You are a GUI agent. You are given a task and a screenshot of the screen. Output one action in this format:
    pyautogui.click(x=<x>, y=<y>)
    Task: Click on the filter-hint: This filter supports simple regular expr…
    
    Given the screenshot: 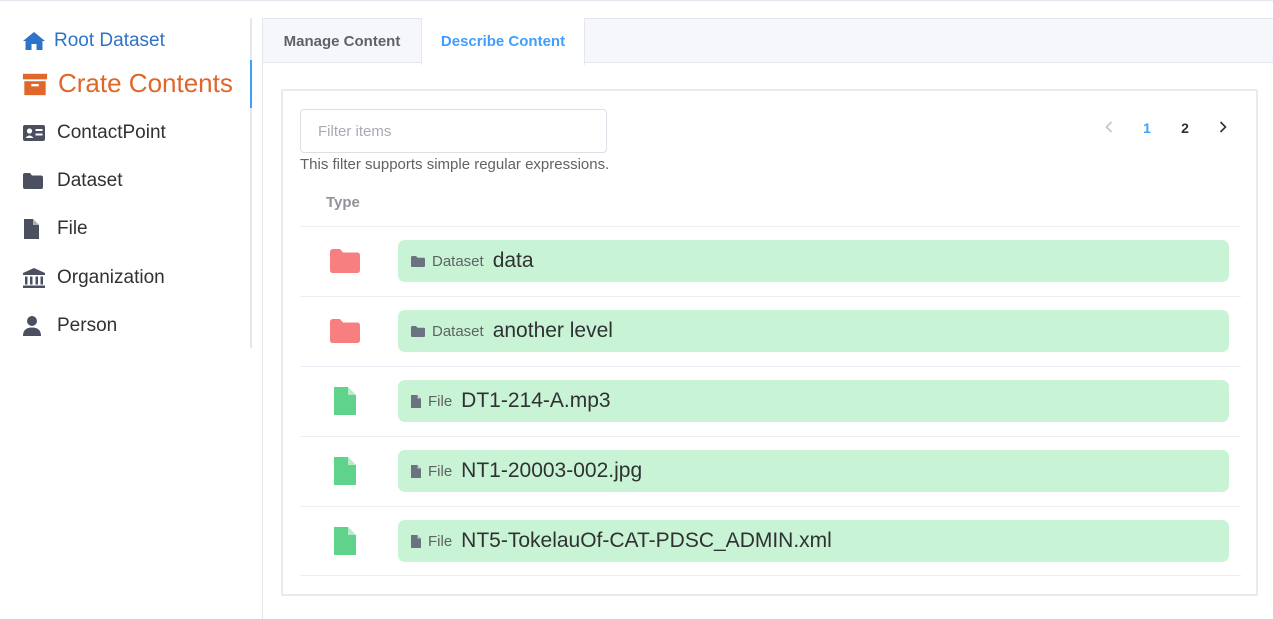 What is the action you would take?
    pyautogui.click(x=455, y=164)
    